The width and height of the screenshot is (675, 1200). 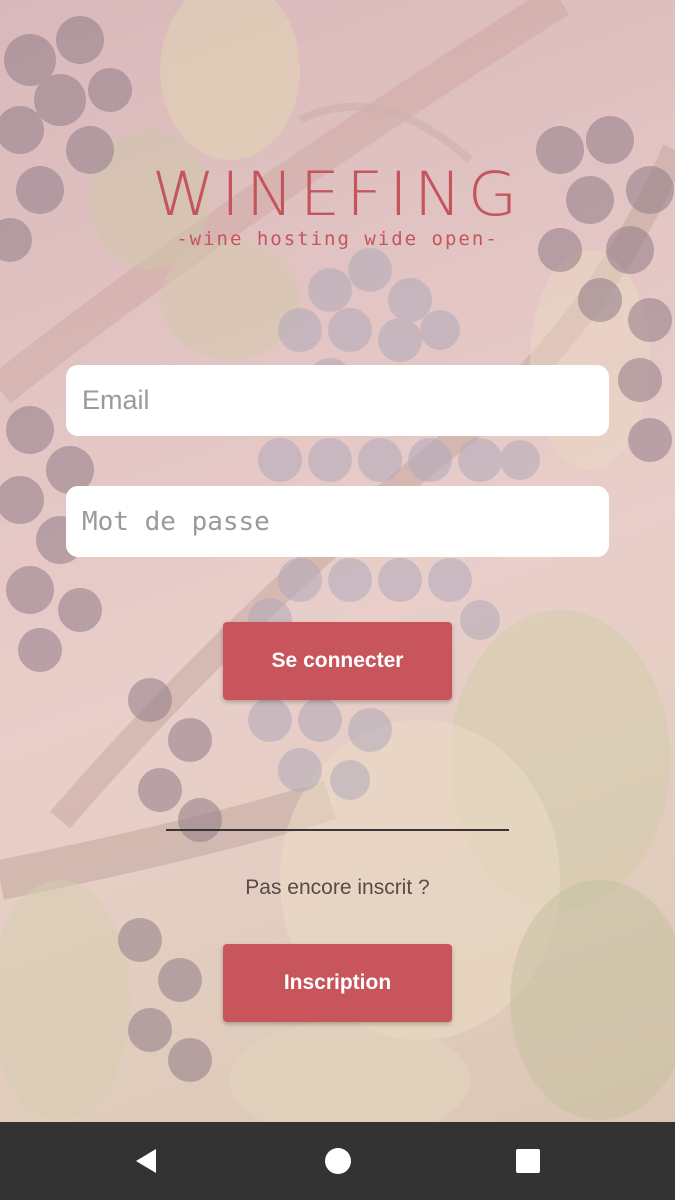 I want to click on back-triangle-icon, so click(x=146, y=1161).